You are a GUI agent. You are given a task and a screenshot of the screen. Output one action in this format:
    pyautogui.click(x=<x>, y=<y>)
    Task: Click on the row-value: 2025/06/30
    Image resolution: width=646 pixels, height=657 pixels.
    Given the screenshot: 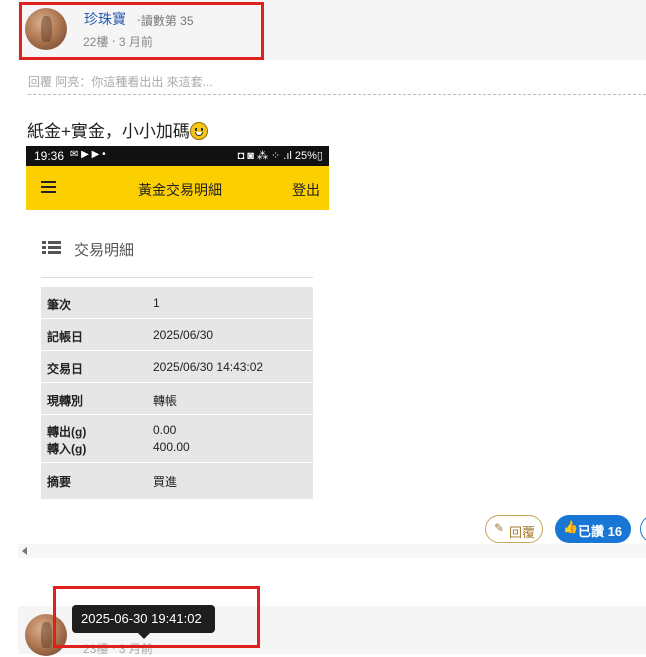 What is the action you would take?
    pyautogui.click(x=183, y=335)
    